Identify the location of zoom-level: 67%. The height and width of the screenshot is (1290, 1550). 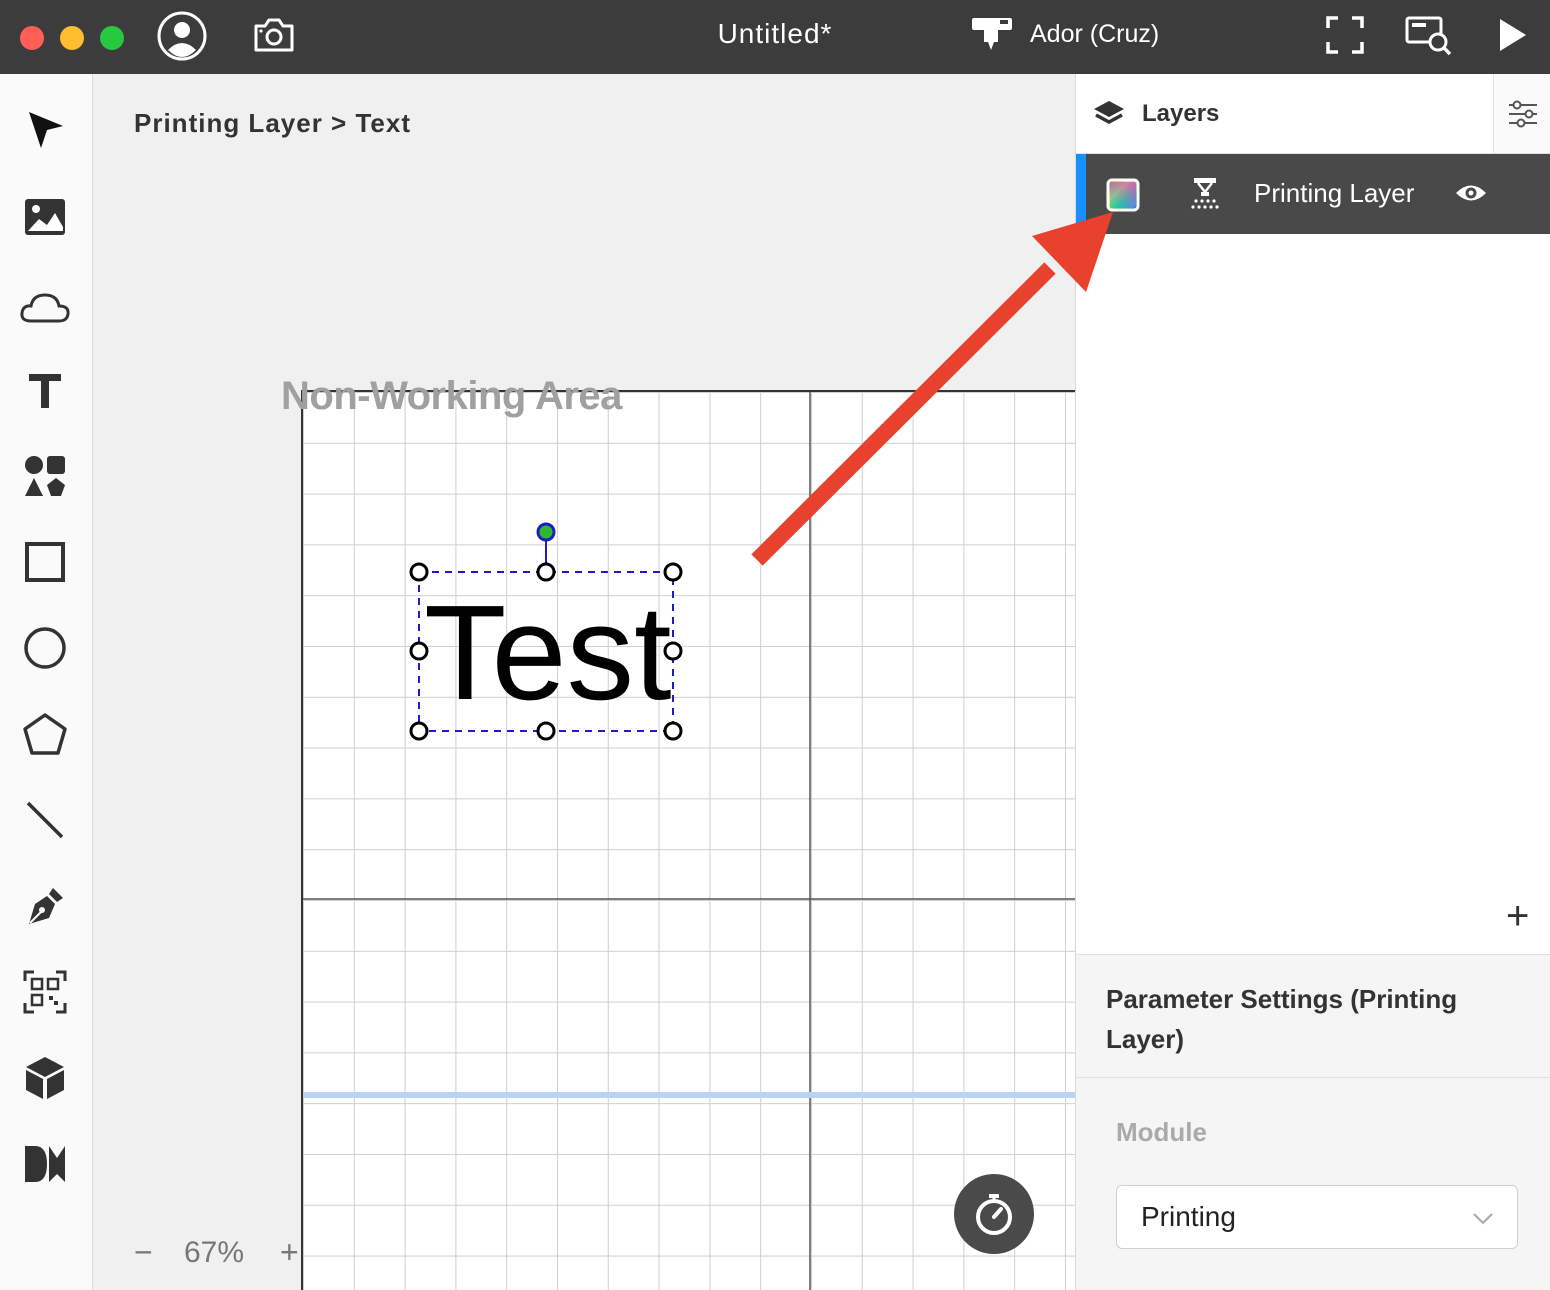
(214, 1252).